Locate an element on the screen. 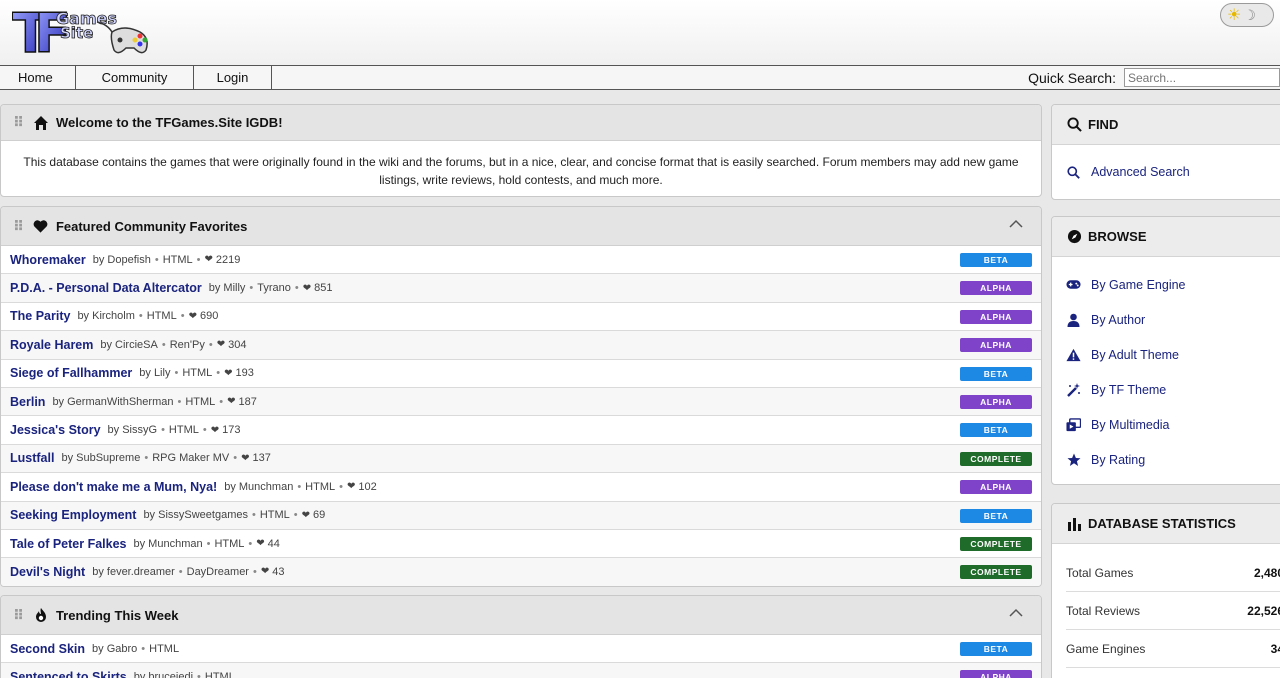 The height and width of the screenshot is (678, 1280). game-author: by Munchman is located at coordinates (259, 486).